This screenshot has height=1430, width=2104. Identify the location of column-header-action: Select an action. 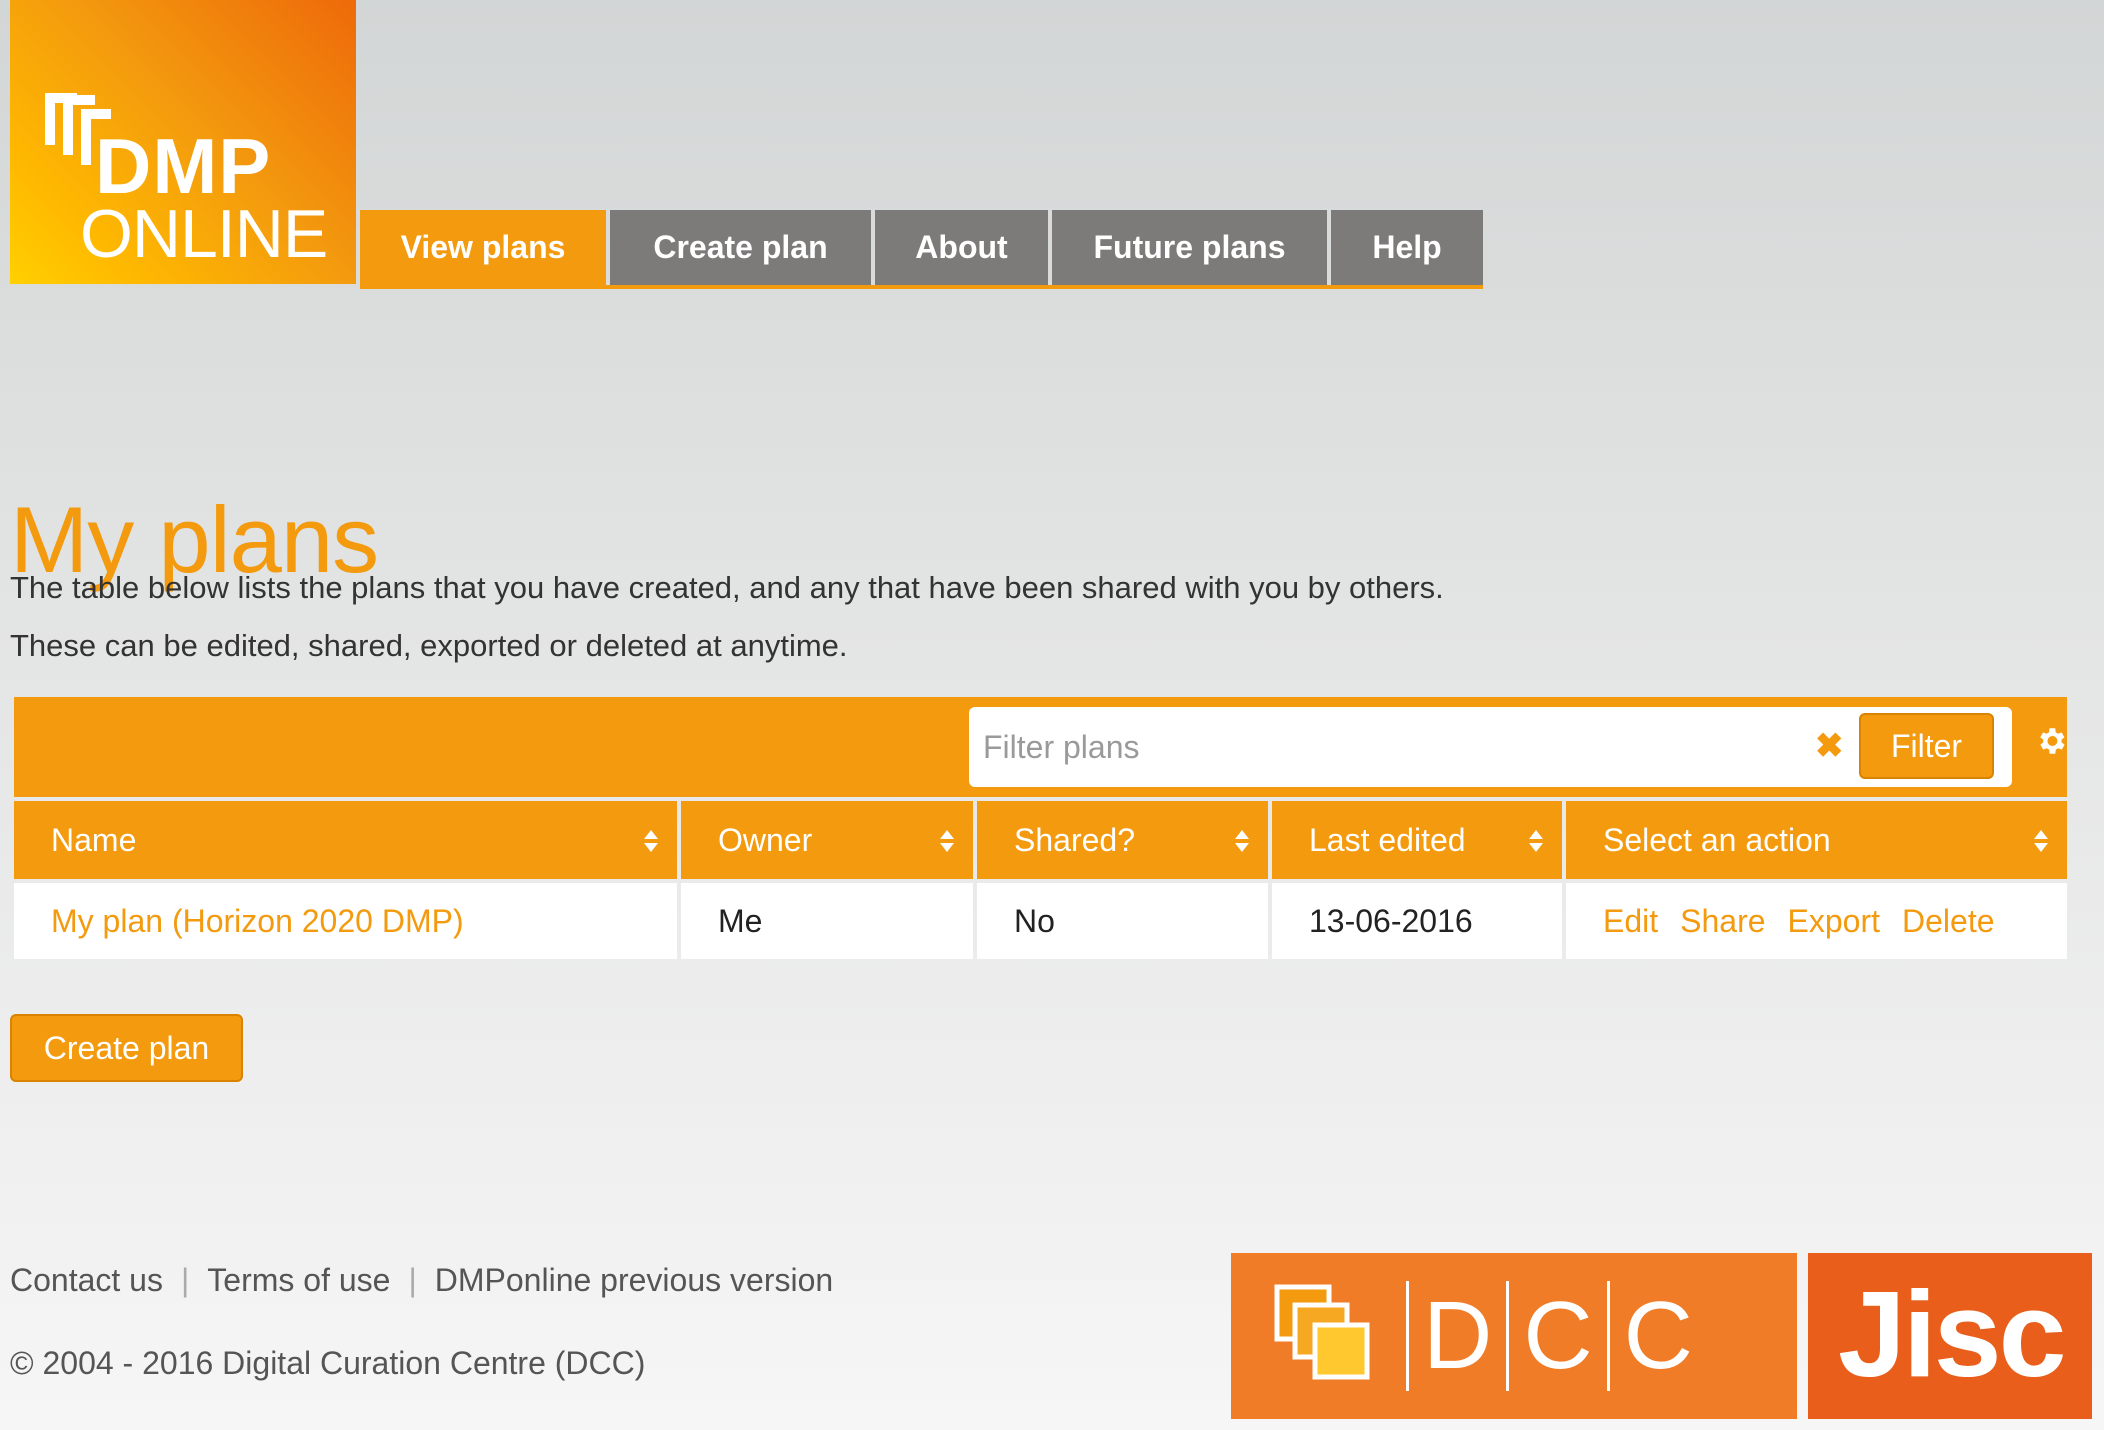
(1816, 840).